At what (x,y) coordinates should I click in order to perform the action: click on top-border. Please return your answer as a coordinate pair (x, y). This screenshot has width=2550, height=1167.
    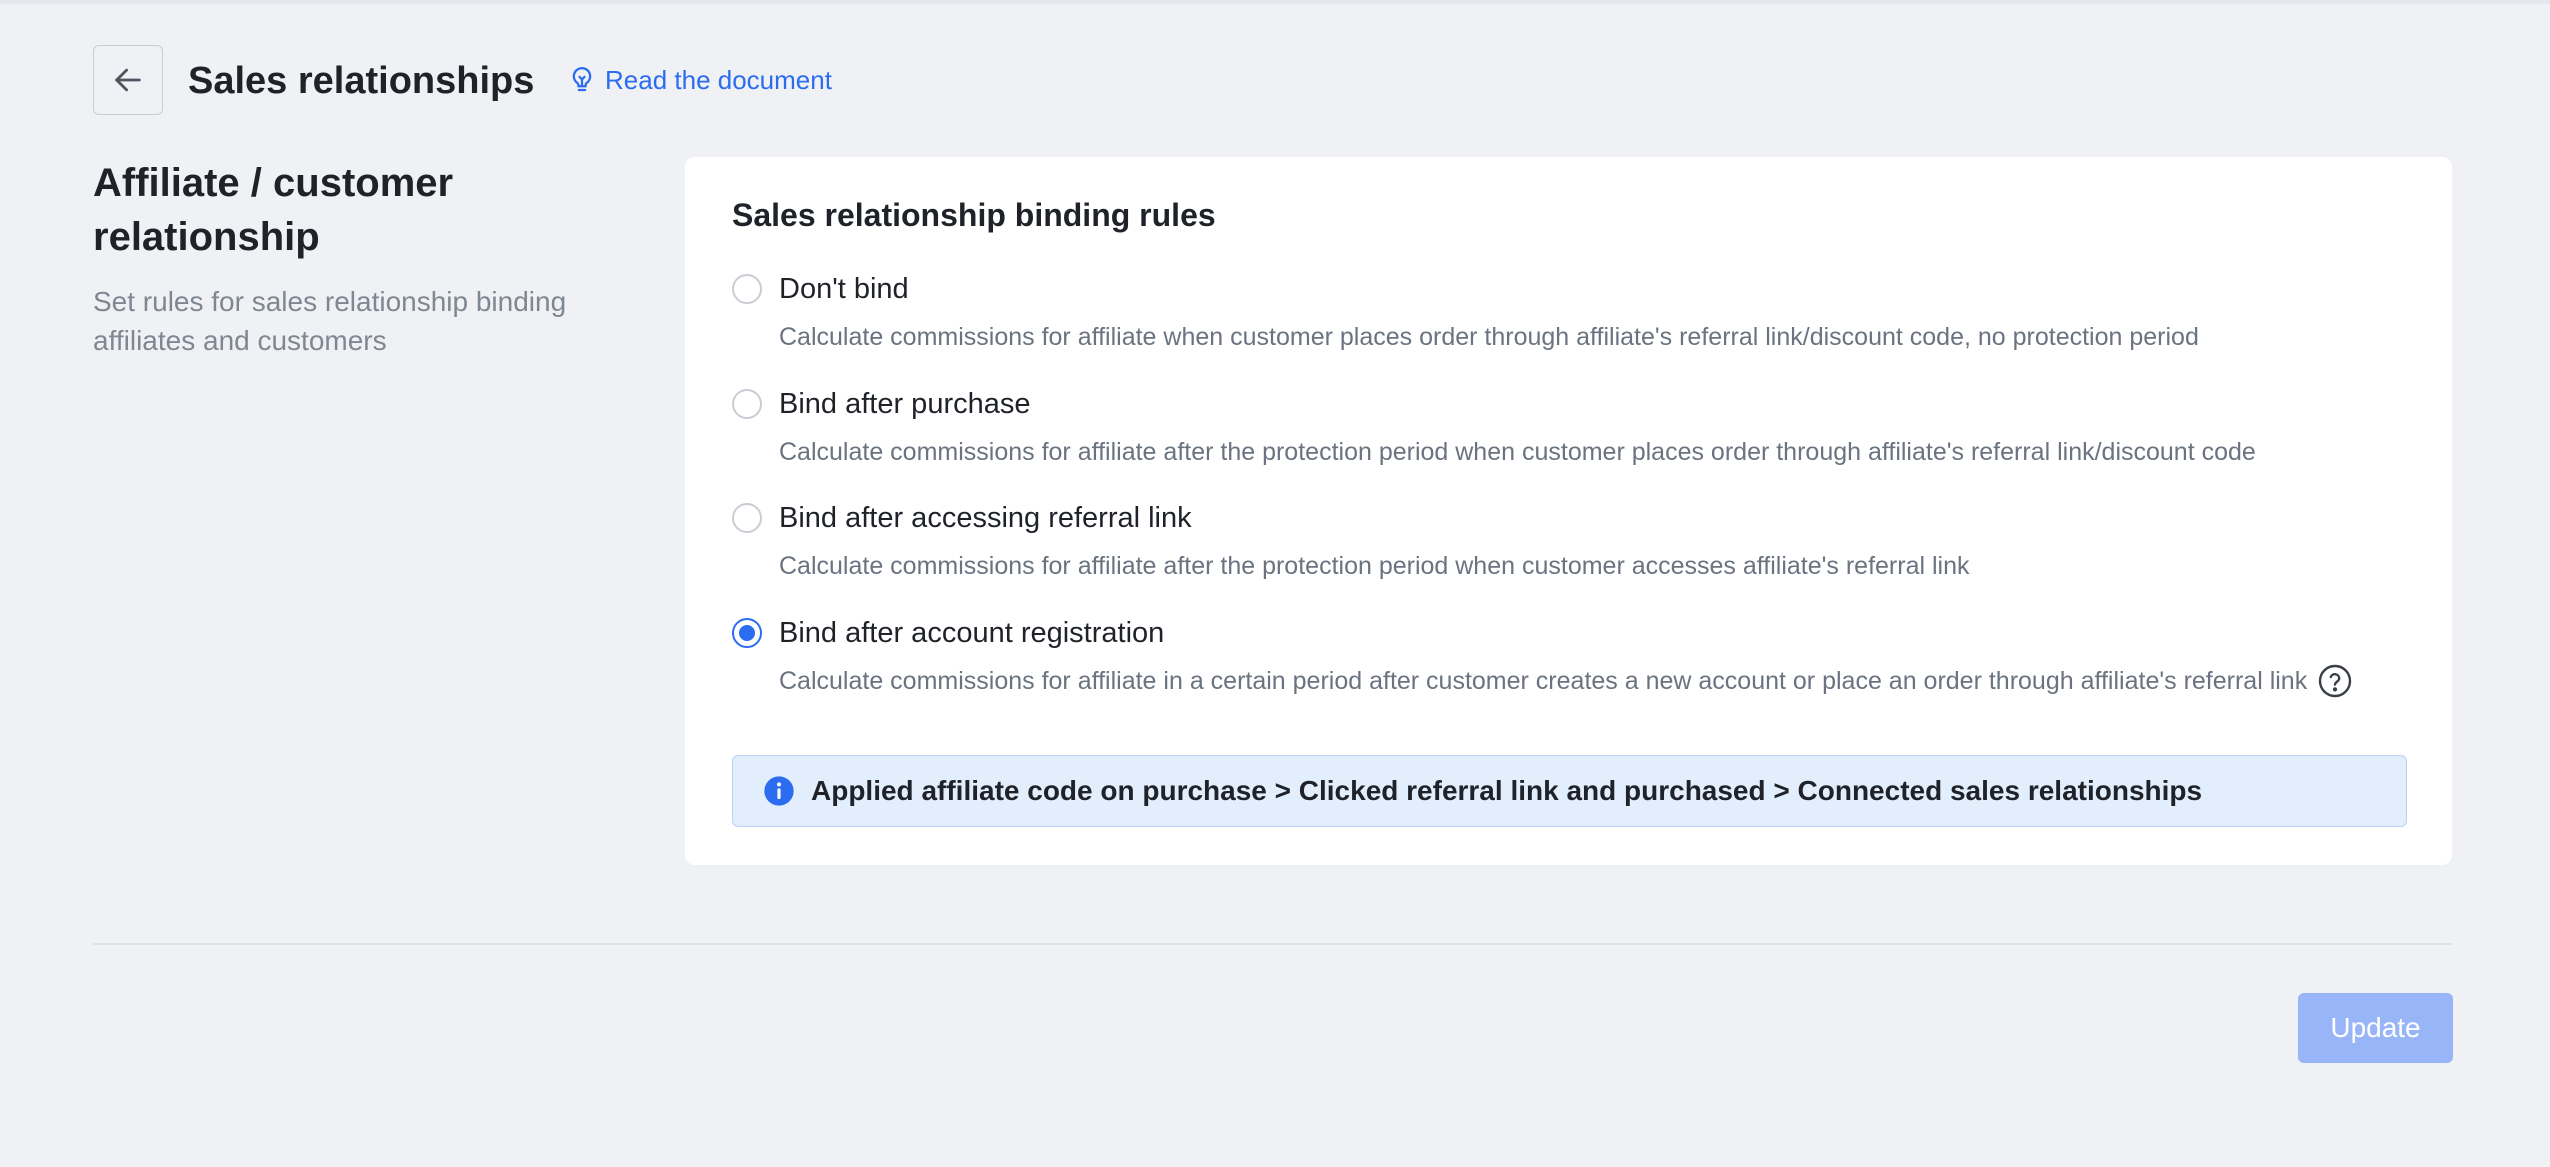
    Looking at the image, I should click on (1275, 2).